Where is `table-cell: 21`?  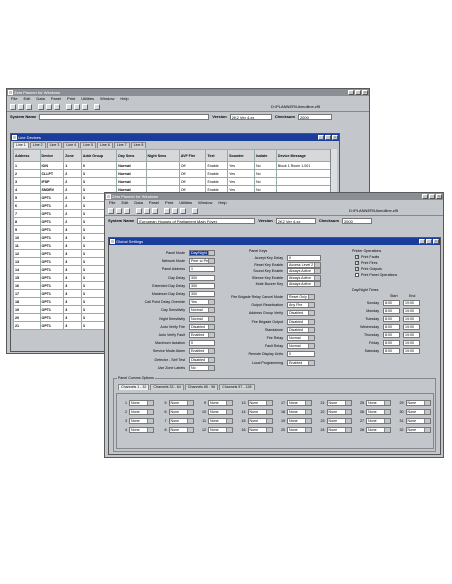 table-cell: 21 is located at coordinates (27, 325).